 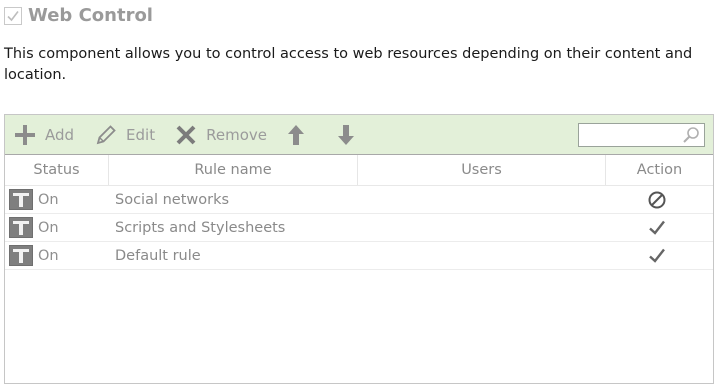 I want to click on table-header: Status Rule name Users Action, so click(x=359, y=170).